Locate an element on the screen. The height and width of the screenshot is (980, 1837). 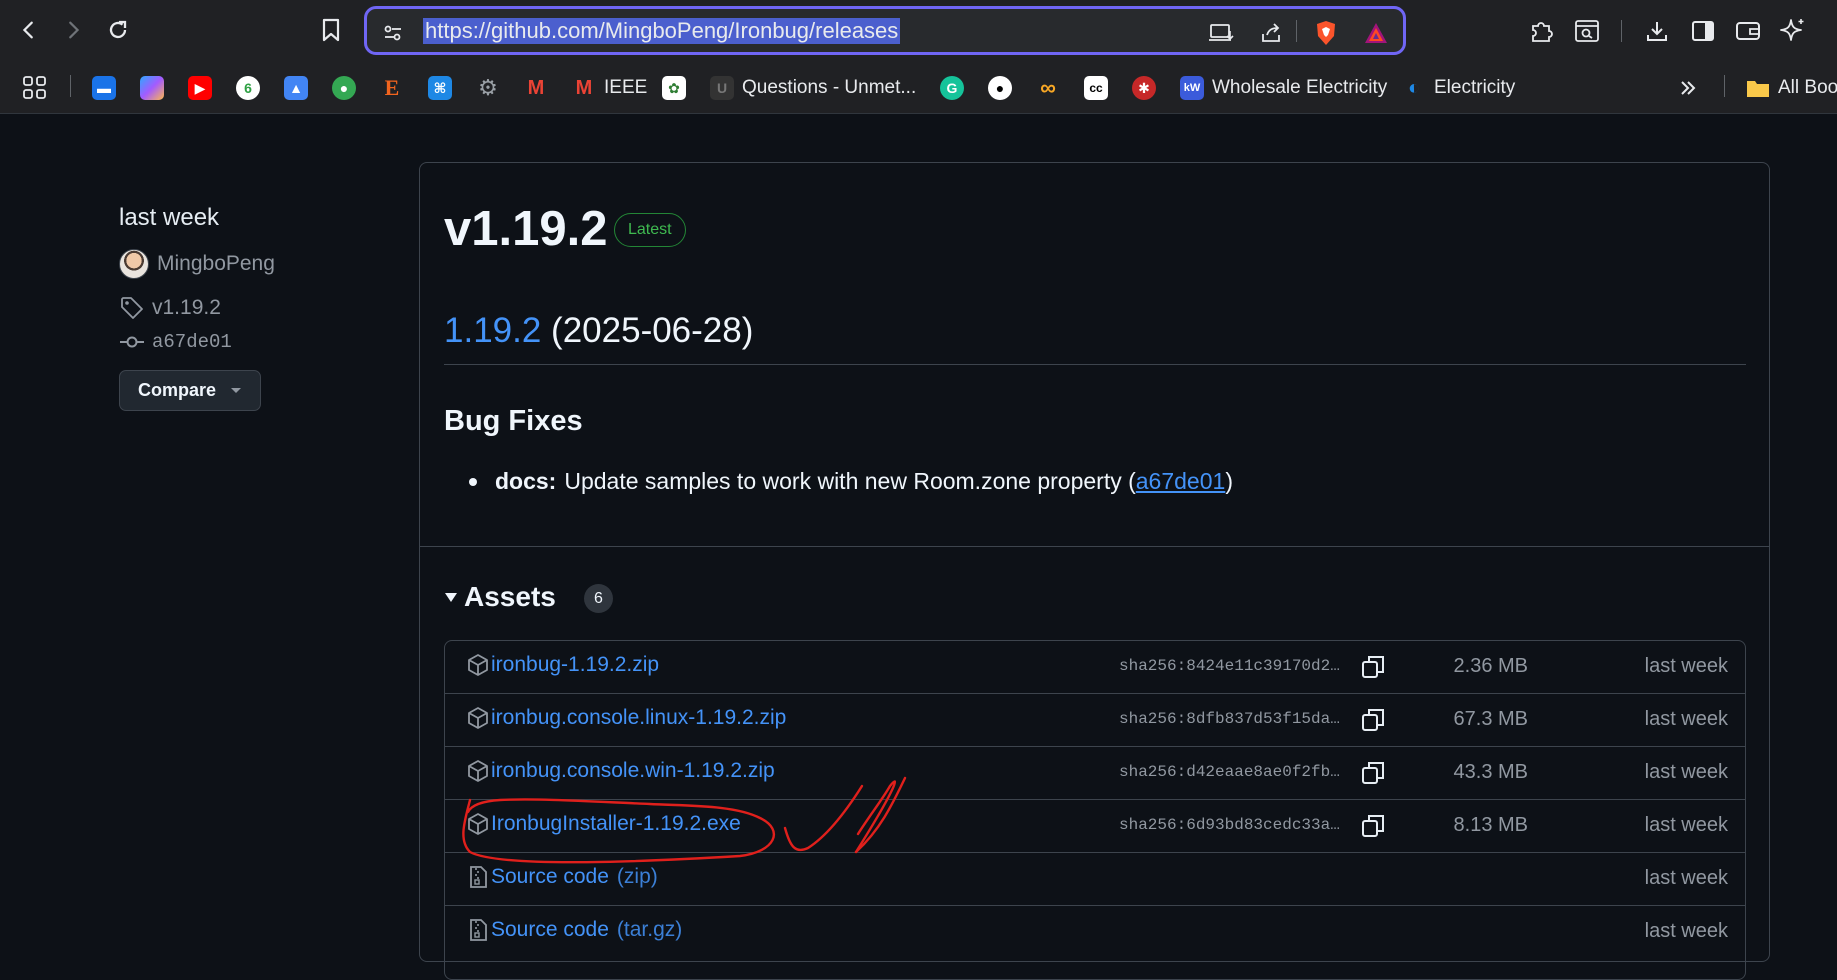
site-settings-icon is located at coordinates (393, 33).